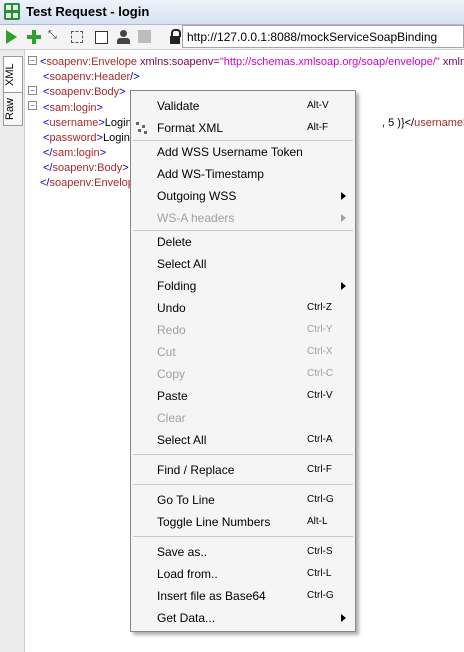  I want to click on code-line: </soapenv:Body>, so click(86, 168).